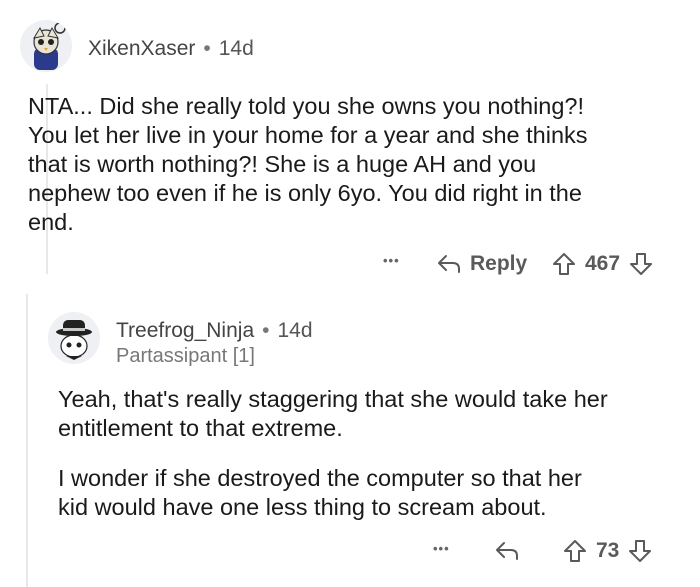 This screenshot has width=700, height=587. I want to click on vote-control: 467, so click(602, 264).